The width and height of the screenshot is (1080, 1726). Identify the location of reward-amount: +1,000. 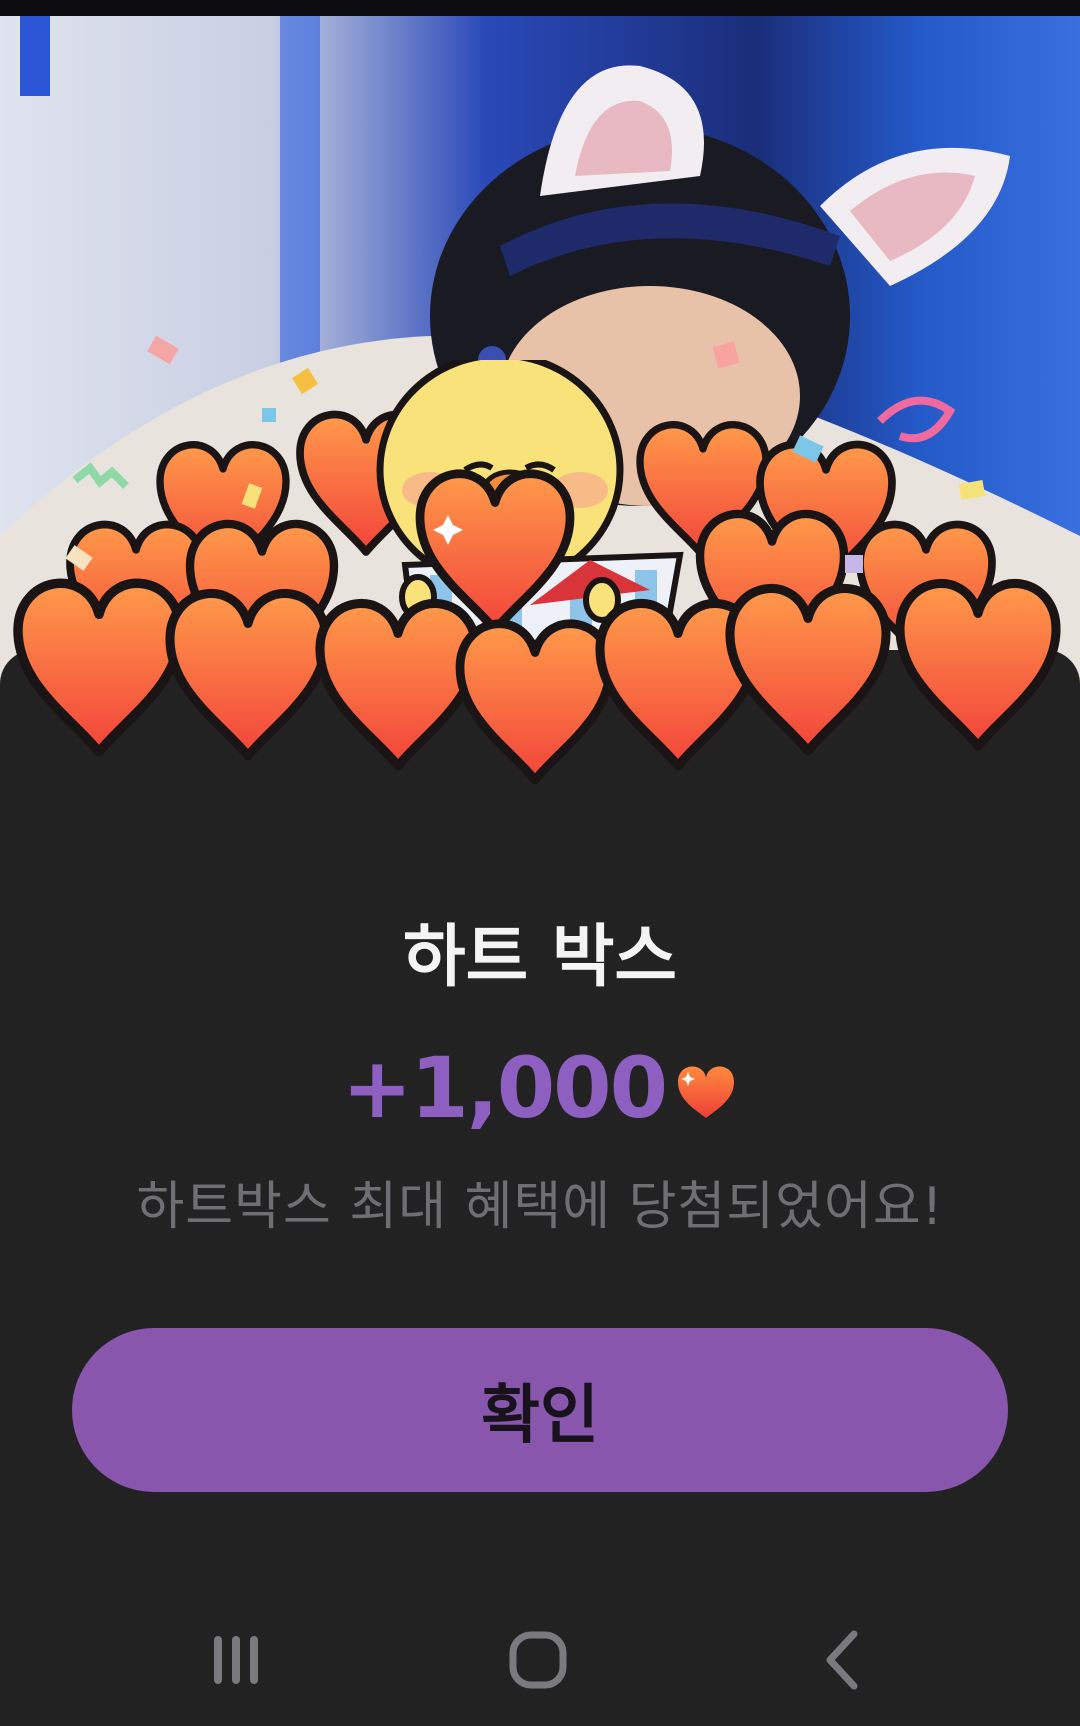
(504, 1088).